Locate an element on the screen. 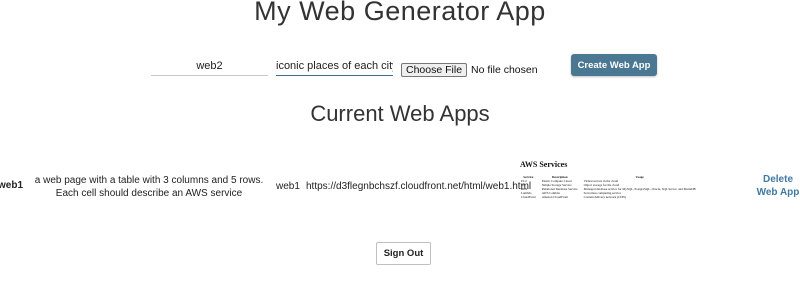 This screenshot has width=800, height=298. sign-out-button: Sign Out is located at coordinates (403, 253).